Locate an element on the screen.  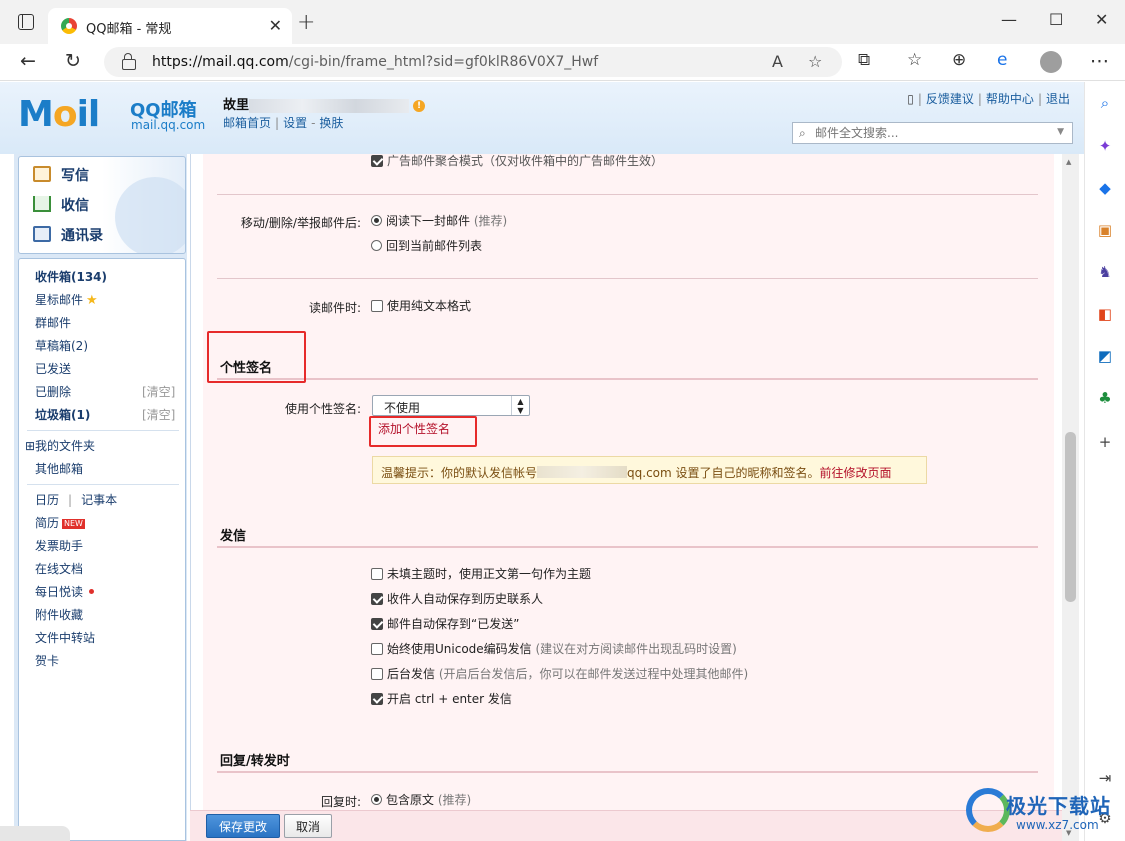
edit-profile-link: 前往修改页面 is located at coordinates (856, 473).